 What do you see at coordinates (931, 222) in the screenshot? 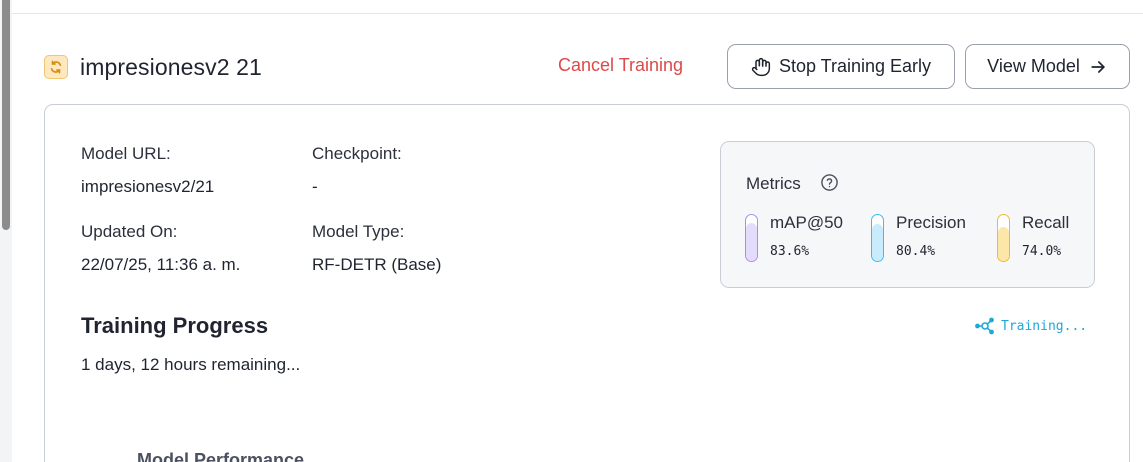
I see `precision-label: Precision` at bounding box center [931, 222].